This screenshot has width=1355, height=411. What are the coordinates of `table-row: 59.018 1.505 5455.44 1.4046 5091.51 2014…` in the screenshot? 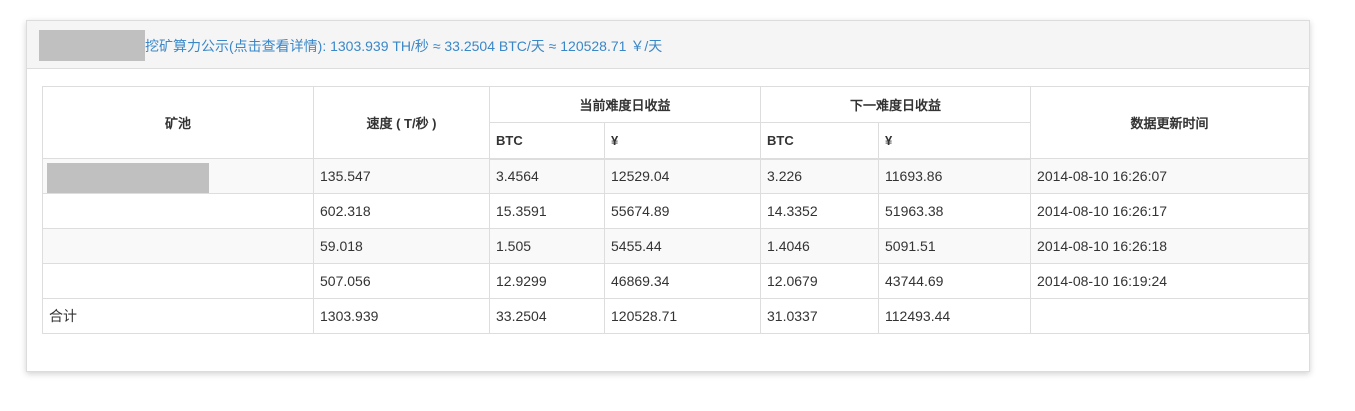 It's located at (676, 246).